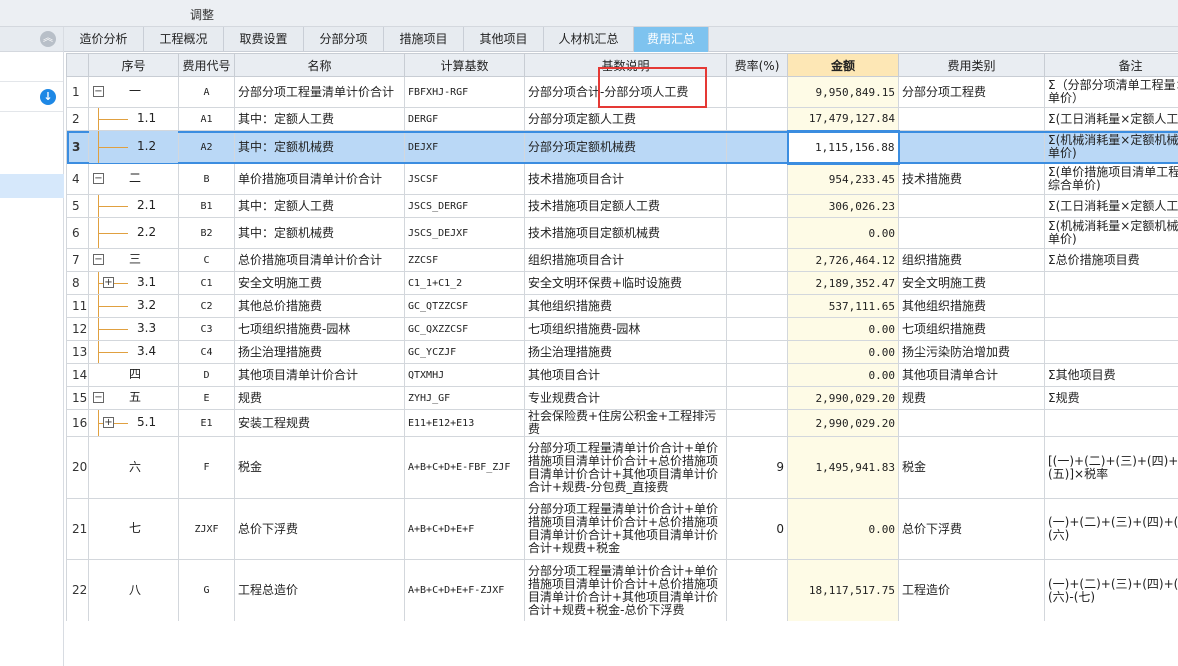  Describe the element at coordinates (206, 65) in the screenshot. I see `column-header-code: 费用代号` at that location.